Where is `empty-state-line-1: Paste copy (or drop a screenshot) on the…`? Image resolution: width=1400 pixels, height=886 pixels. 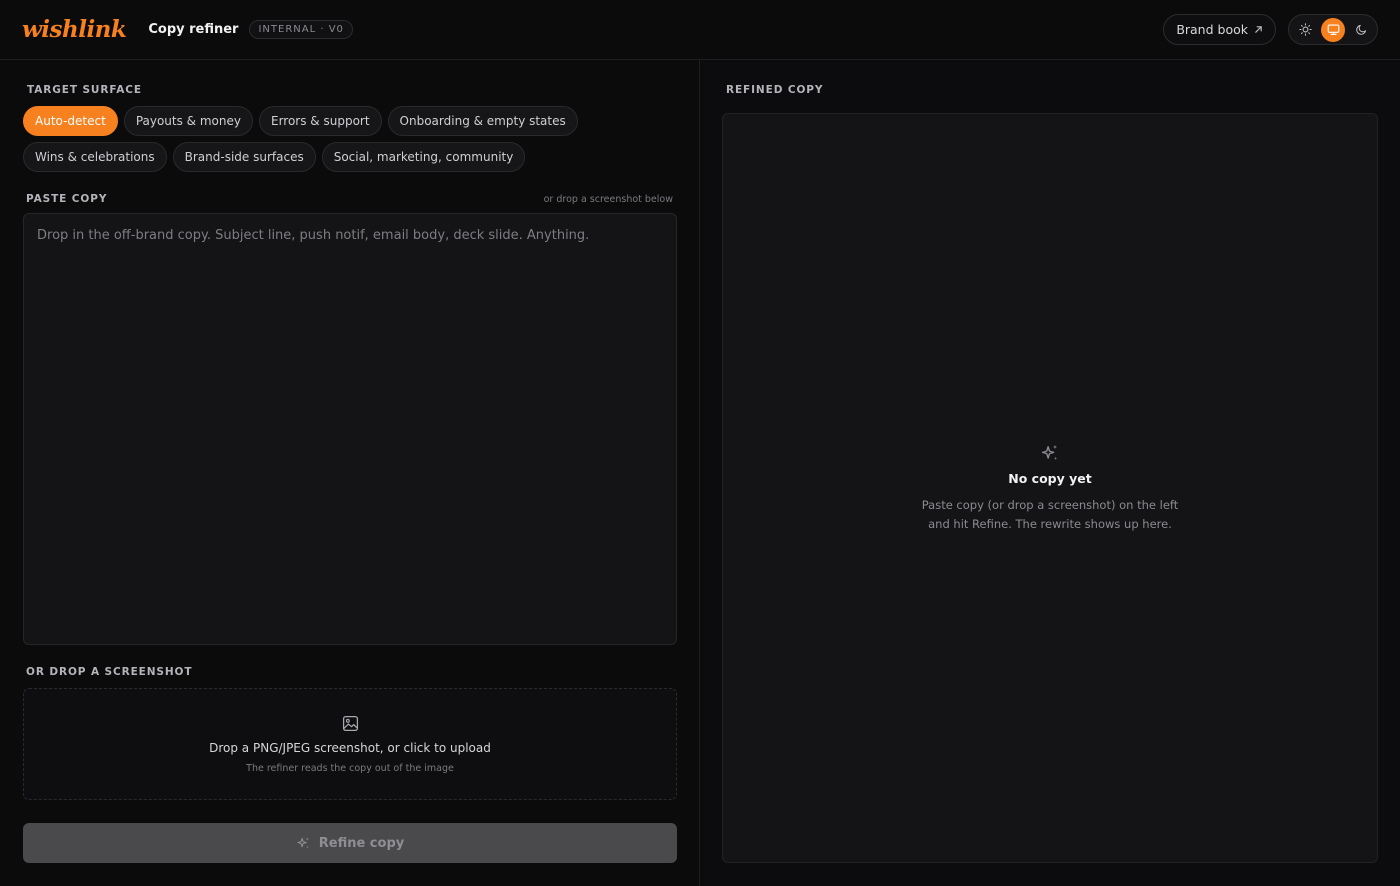 empty-state-line-1: Paste copy (or drop a screenshot) on the… is located at coordinates (1050, 504).